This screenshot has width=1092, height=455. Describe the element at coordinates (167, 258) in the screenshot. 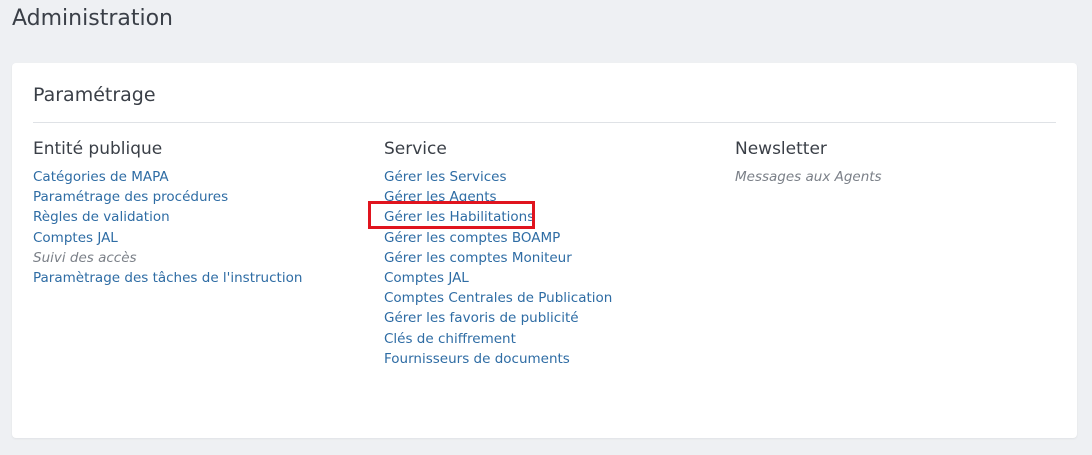

I see `list-item: Suivi des accès` at that location.